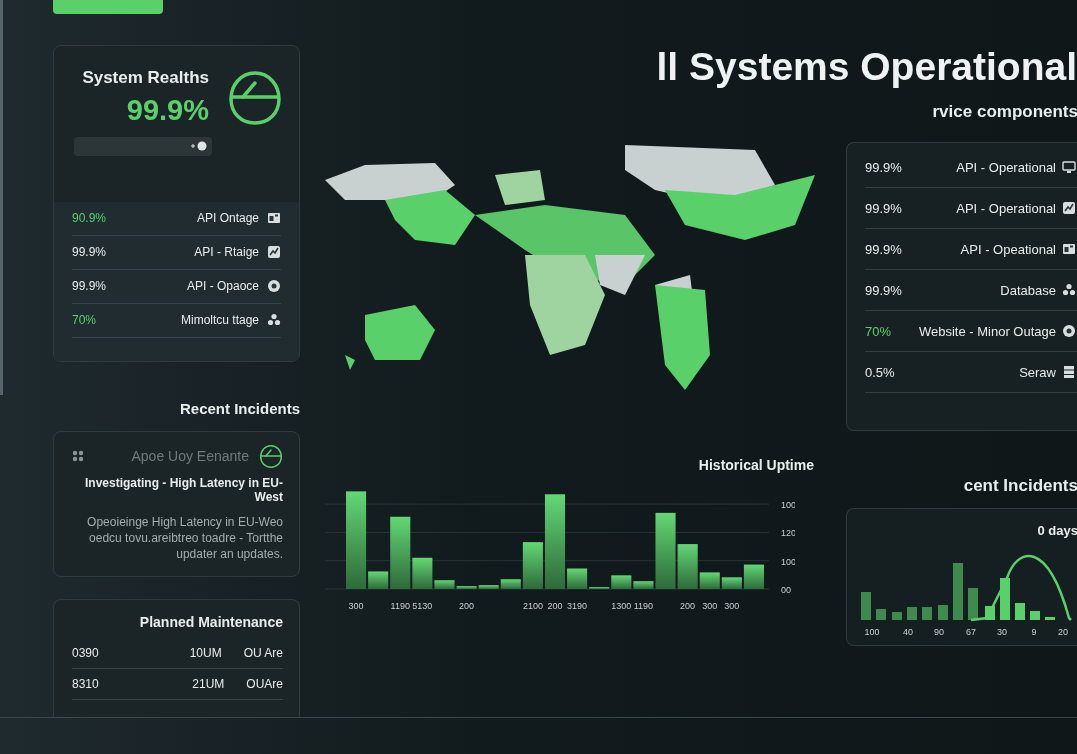 The height and width of the screenshot is (754, 1077). I want to click on uptime-value: 90.9%, so click(90, 218).